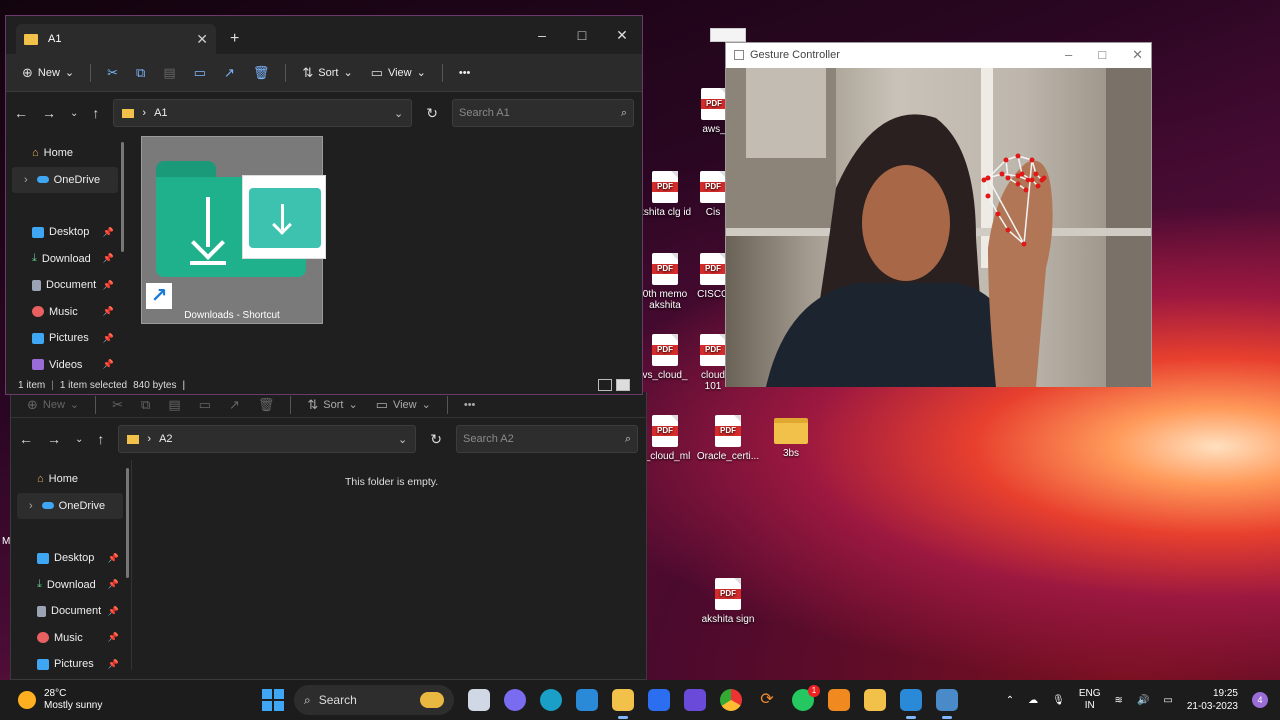 This screenshot has width=1280, height=720. I want to click on volume-icon: 🔊, so click(1143, 700).